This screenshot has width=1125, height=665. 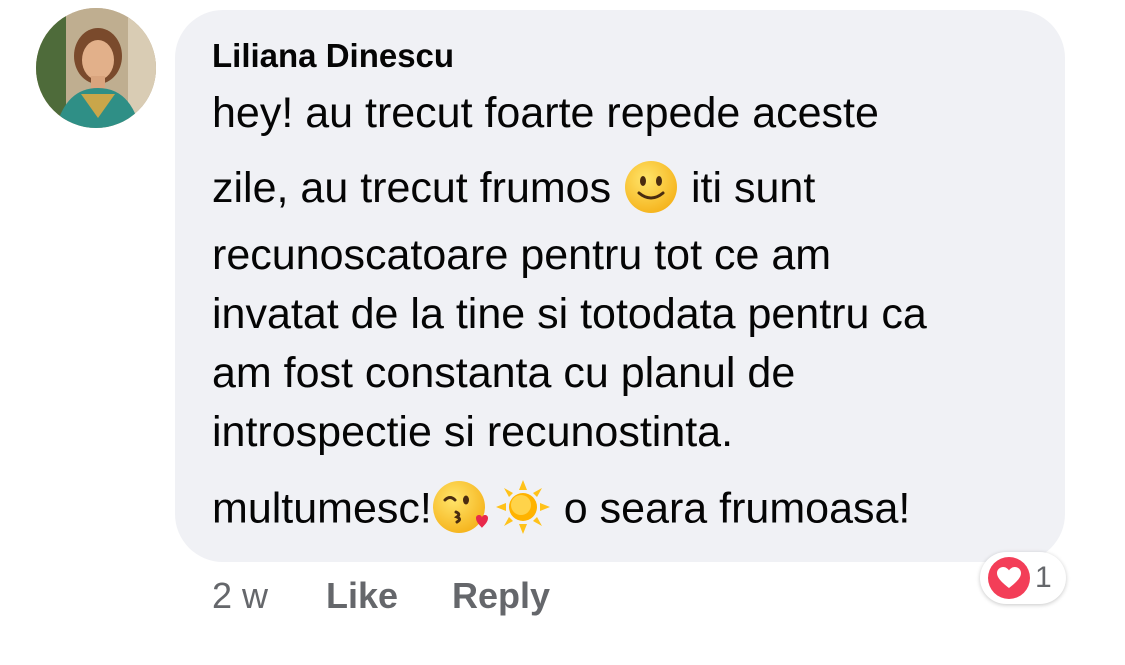 What do you see at coordinates (1043, 577) in the screenshot?
I see `reaction-count: 1` at bounding box center [1043, 577].